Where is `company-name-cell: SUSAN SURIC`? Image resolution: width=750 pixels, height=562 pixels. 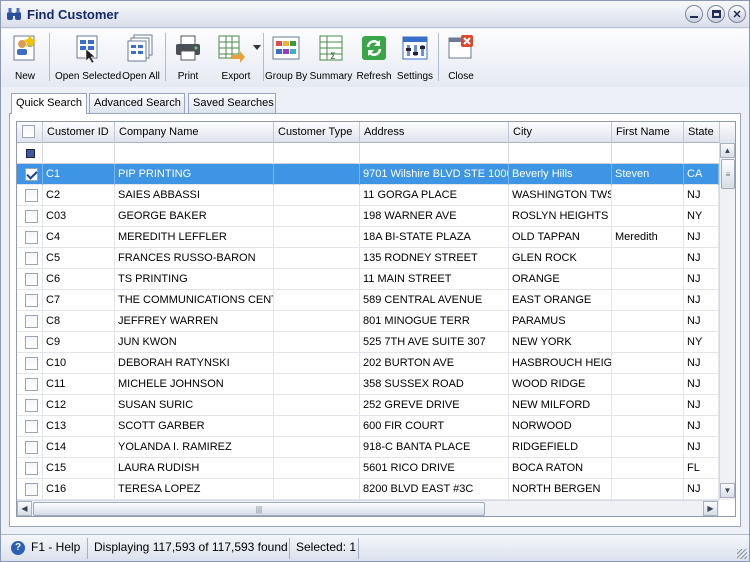
company-name-cell: SUSAN SURIC is located at coordinates (194, 405).